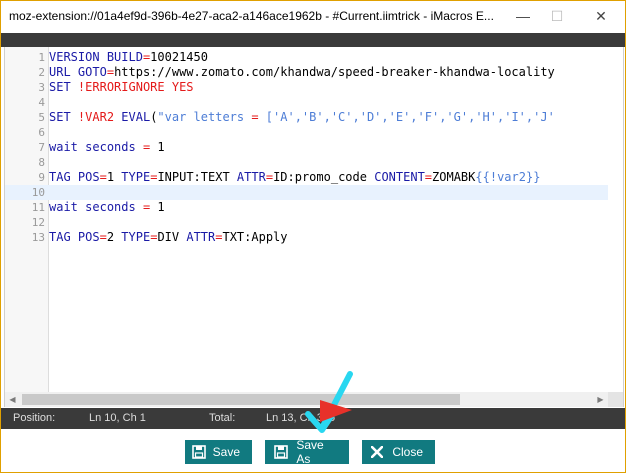  What do you see at coordinates (306, 207) in the screenshot?
I see `code-line: 11 wait seconds = 1` at bounding box center [306, 207].